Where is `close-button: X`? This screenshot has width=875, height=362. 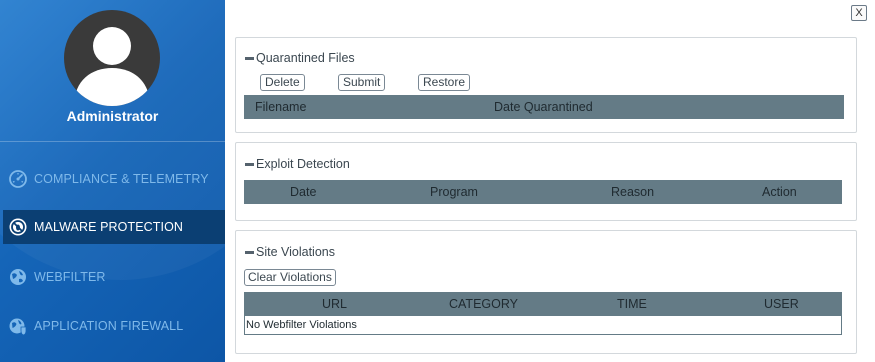
close-button: X is located at coordinates (859, 13).